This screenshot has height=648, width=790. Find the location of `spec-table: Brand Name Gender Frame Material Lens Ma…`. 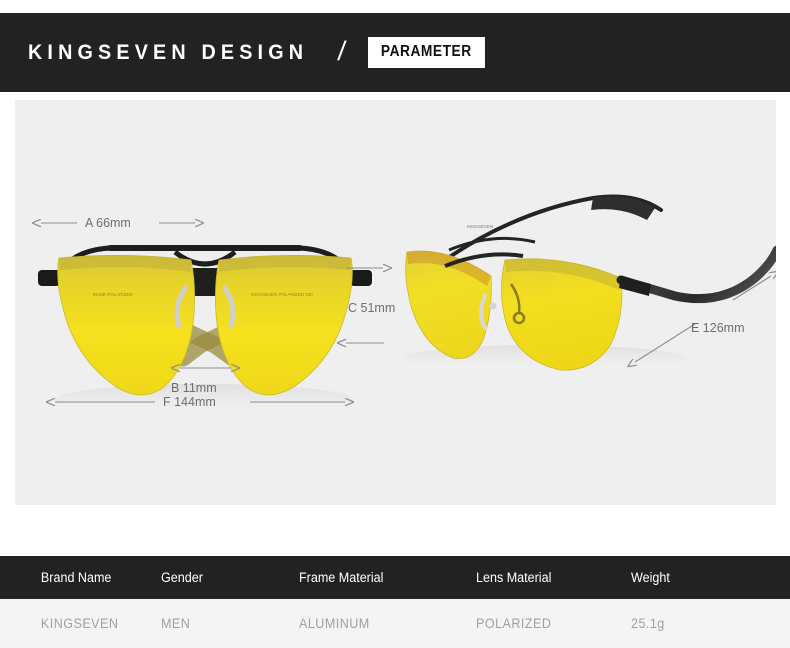

spec-table: Brand Name Gender Frame Material Lens Ma… is located at coordinates (395, 602).